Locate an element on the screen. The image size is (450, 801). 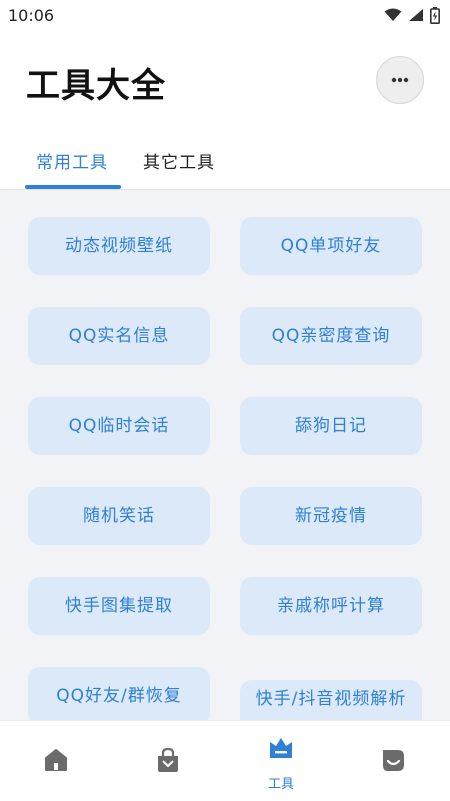
tool-button-relative-title-calc: 亲戚称呼计算 is located at coordinates (331, 606).